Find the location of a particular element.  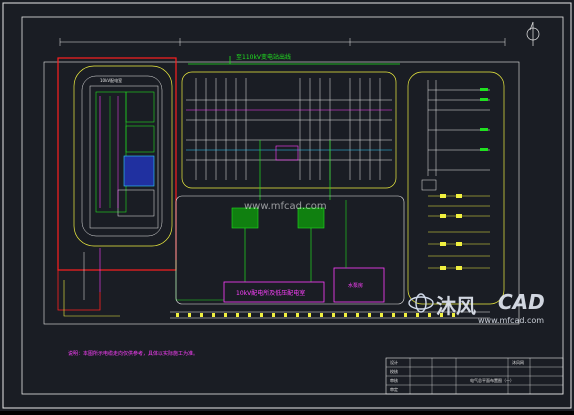

center-url-watermark: www.mfcad.com is located at coordinates (285, 206).